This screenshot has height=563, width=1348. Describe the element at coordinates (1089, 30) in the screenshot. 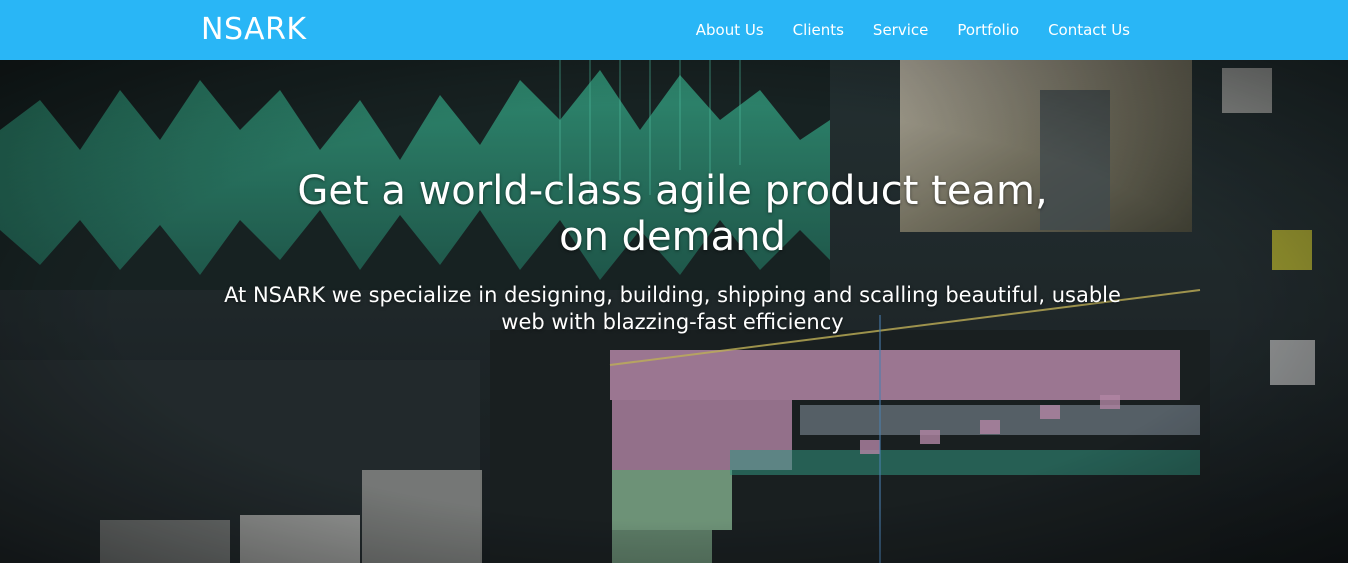

I see `nav-link-contact-us: Contact Us` at that location.